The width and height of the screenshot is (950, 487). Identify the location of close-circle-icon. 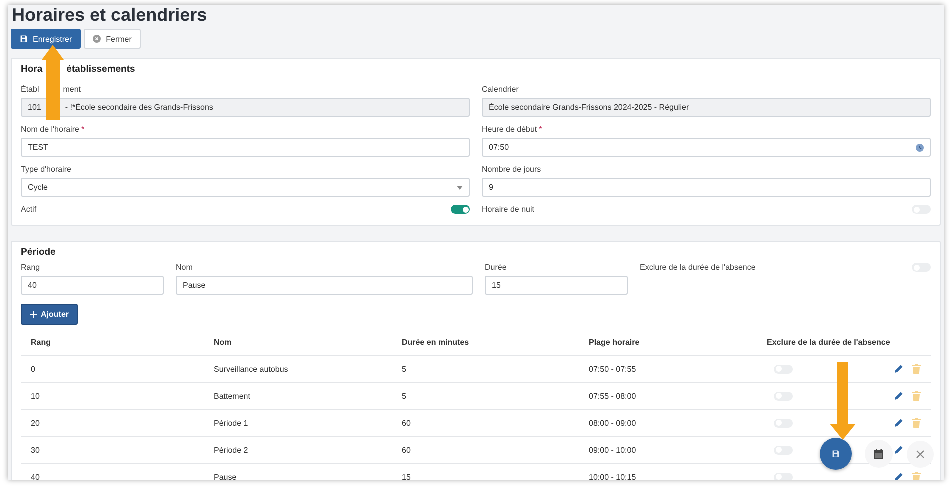
(97, 39).